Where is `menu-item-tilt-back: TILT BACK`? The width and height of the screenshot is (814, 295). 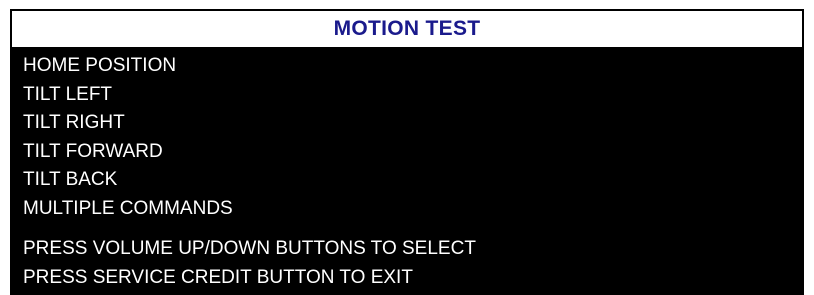 menu-item-tilt-back: TILT BACK is located at coordinates (128, 180).